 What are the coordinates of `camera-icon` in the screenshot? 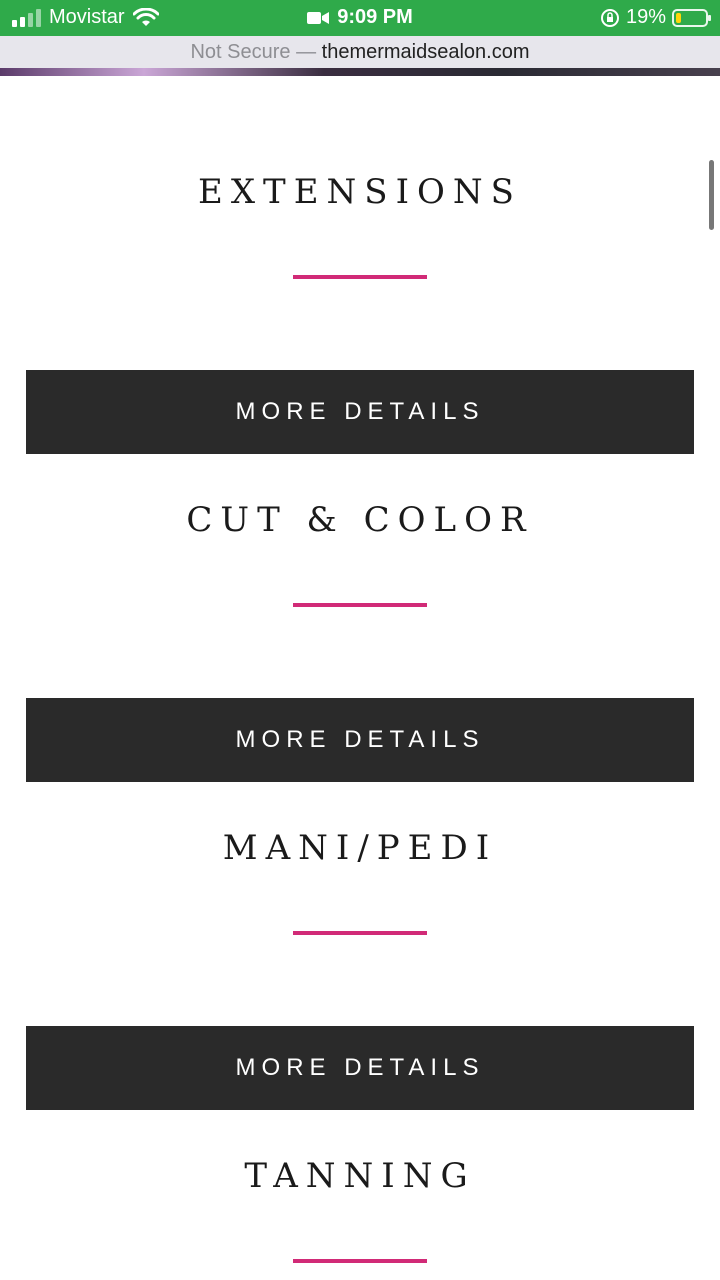 It's located at (318, 17).